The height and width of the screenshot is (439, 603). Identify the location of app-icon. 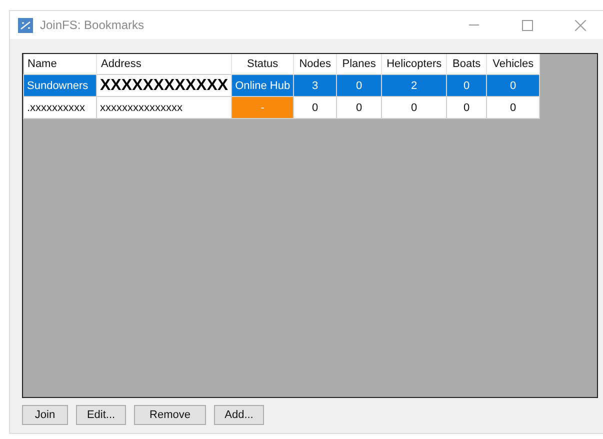
(25, 25).